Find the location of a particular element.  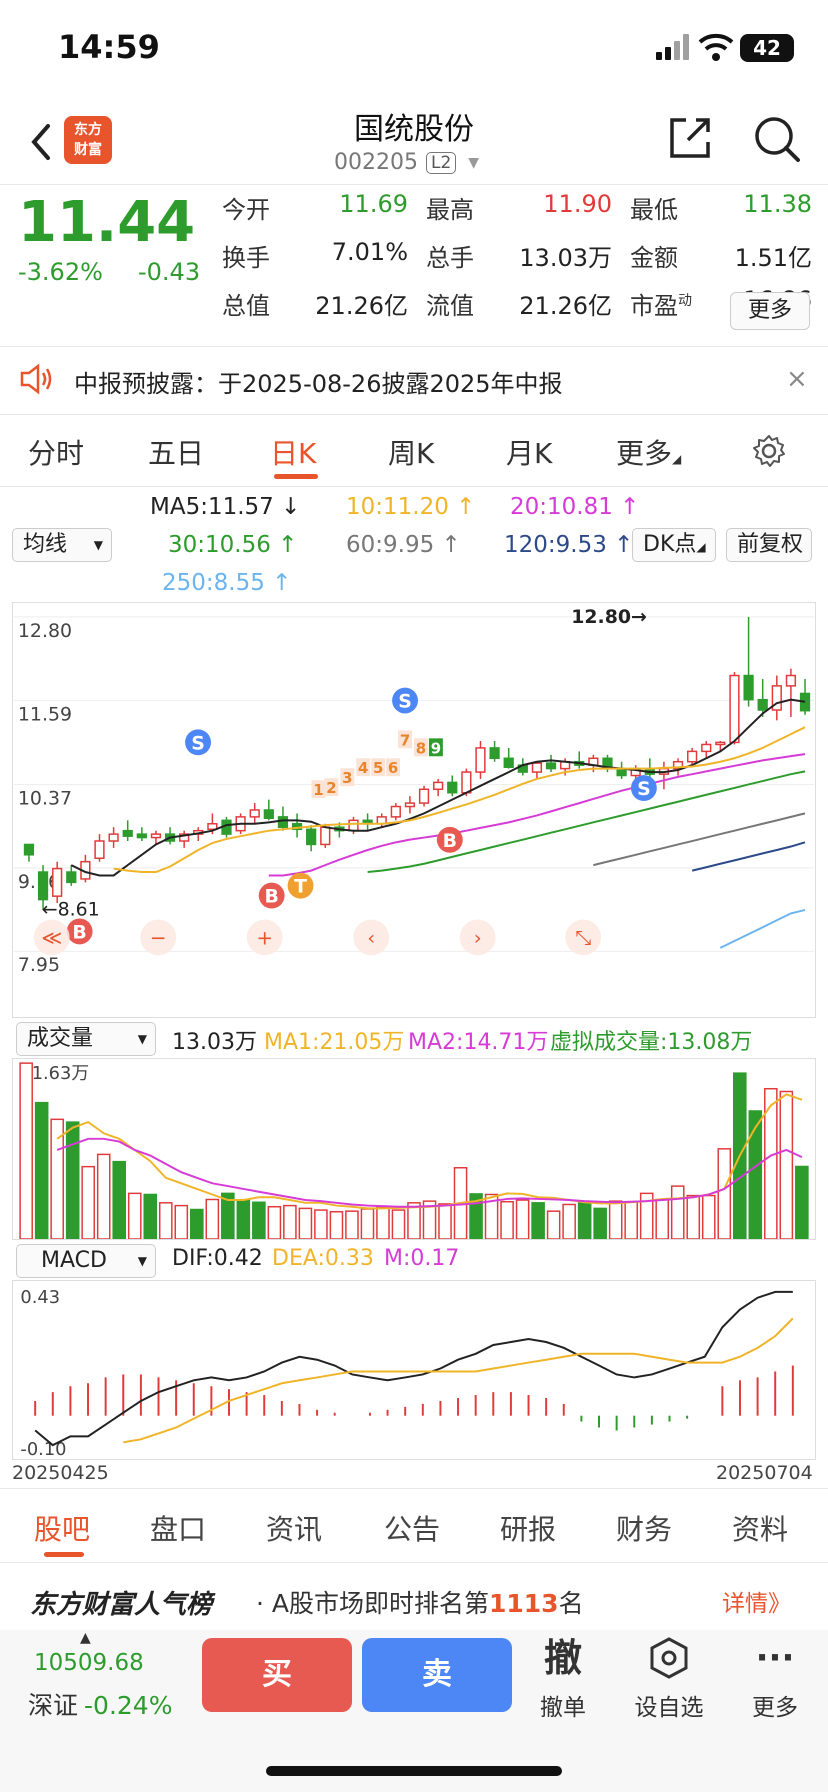

low-annotation: ←8.61 is located at coordinates (71, 909).